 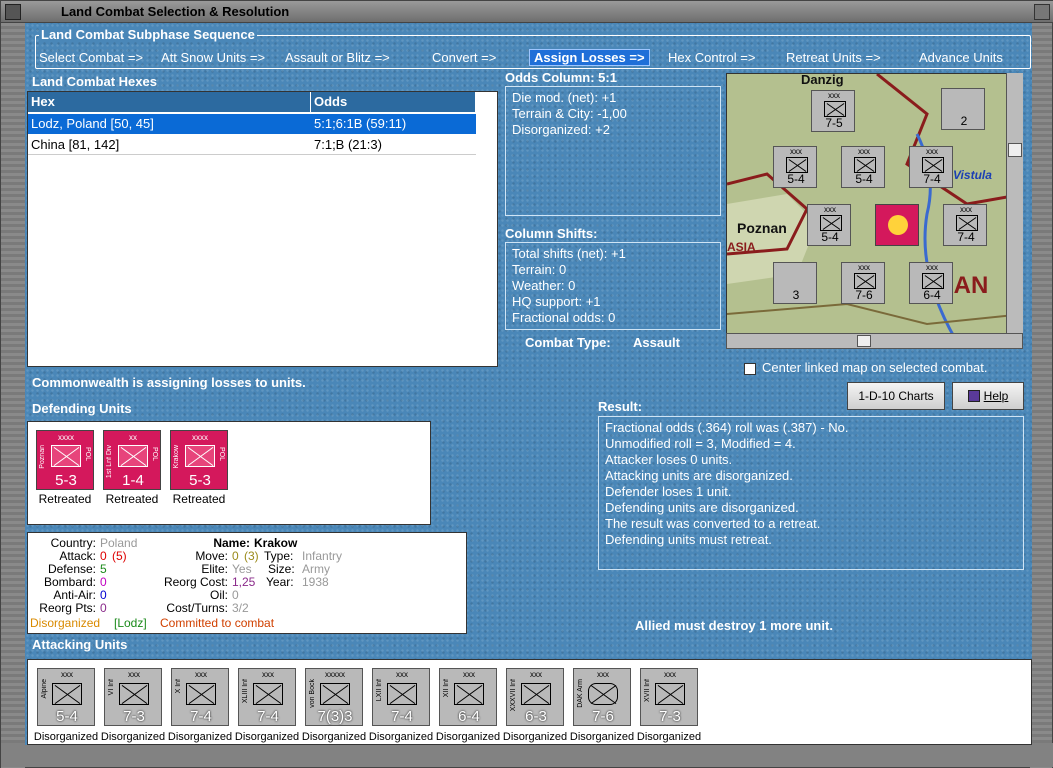 I want to click on map-counter: xxx 6-4, so click(x=931, y=283).